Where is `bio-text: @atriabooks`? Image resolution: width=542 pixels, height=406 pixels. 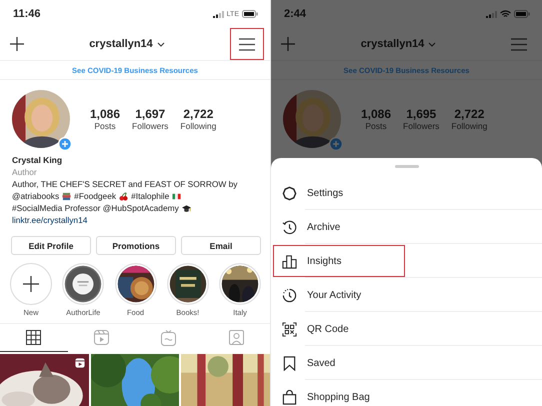
bio-text: @atriabooks is located at coordinates (36, 196).